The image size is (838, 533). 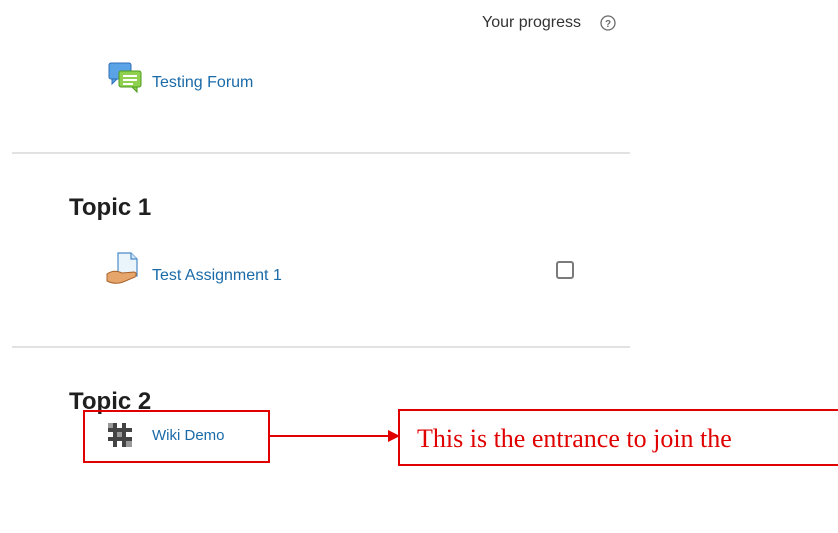 What do you see at coordinates (335, 436) in the screenshot?
I see `annotation-arrow` at bounding box center [335, 436].